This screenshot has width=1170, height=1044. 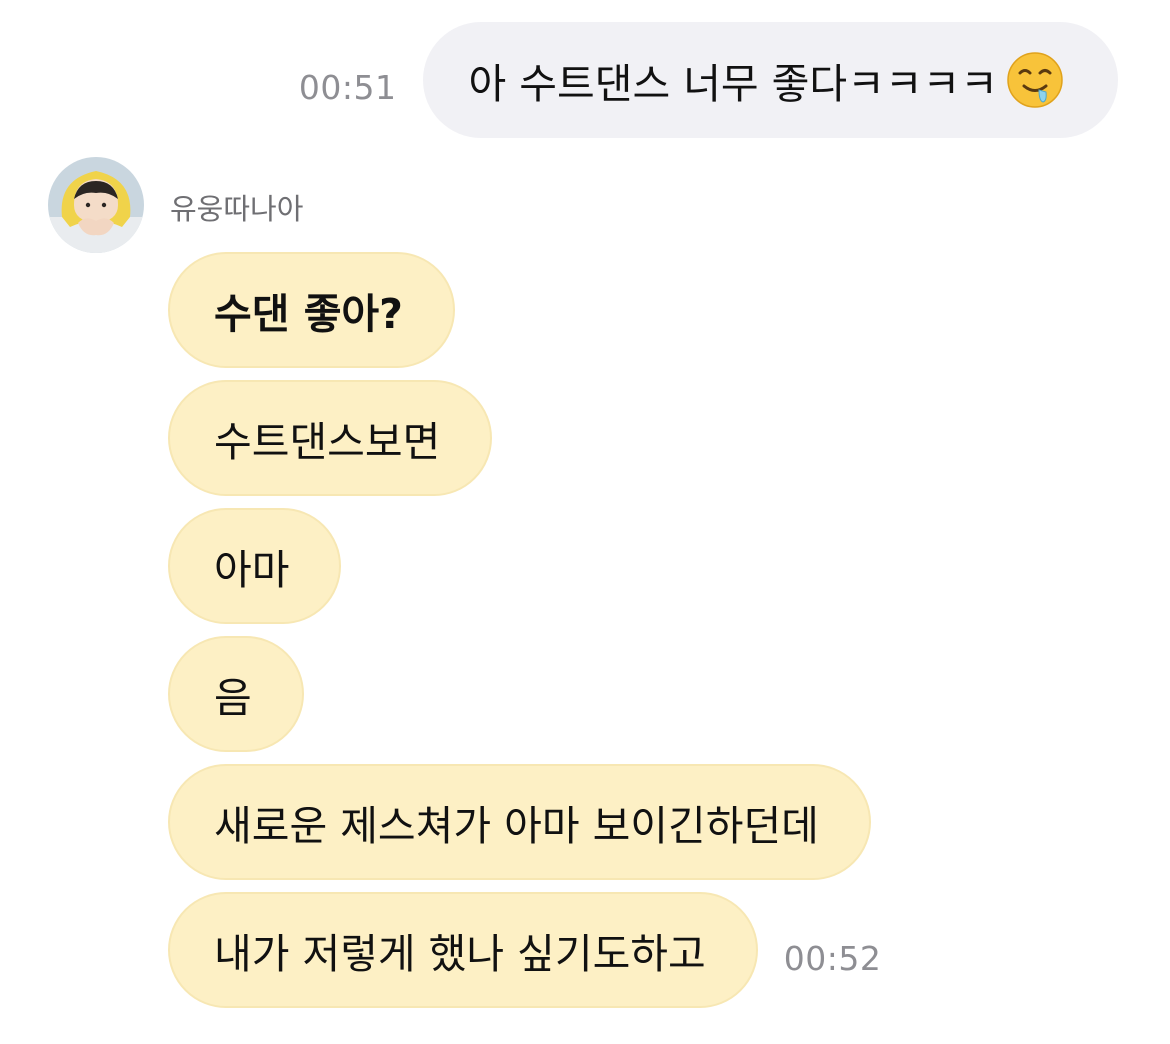 I want to click on received-message-row: 음, so click(x=524, y=694).